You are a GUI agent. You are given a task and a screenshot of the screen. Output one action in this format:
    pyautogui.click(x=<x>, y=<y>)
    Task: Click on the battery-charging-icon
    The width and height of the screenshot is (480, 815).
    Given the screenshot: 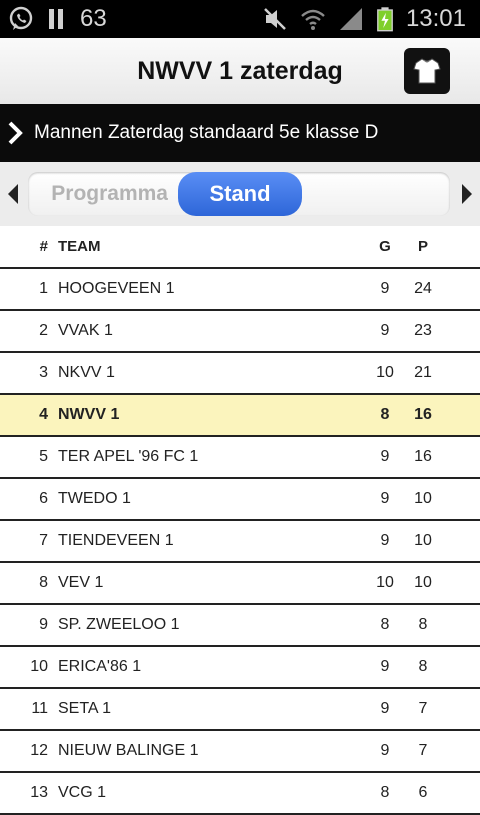 What is the action you would take?
    pyautogui.click(x=385, y=19)
    